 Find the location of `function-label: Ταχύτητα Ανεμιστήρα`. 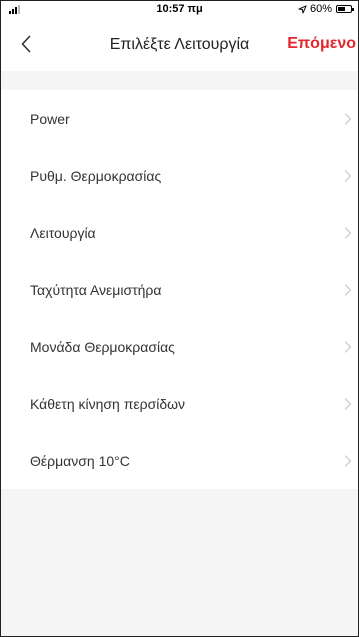

function-label: Ταχύτητα Ανεμιστήρα is located at coordinates (96, 289).